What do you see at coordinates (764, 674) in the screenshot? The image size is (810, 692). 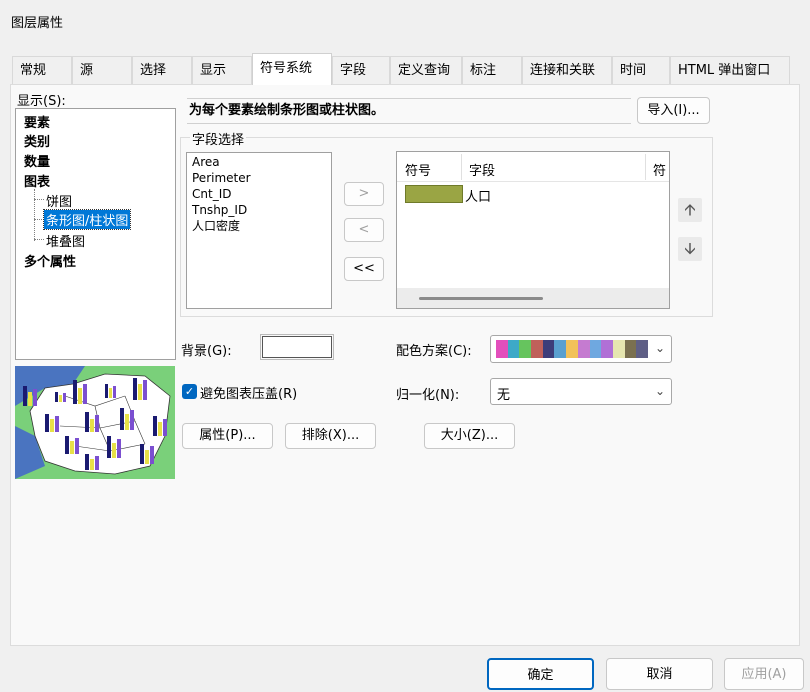 I see `apply-button: 应用(A)` at bounding box center [764, 674].